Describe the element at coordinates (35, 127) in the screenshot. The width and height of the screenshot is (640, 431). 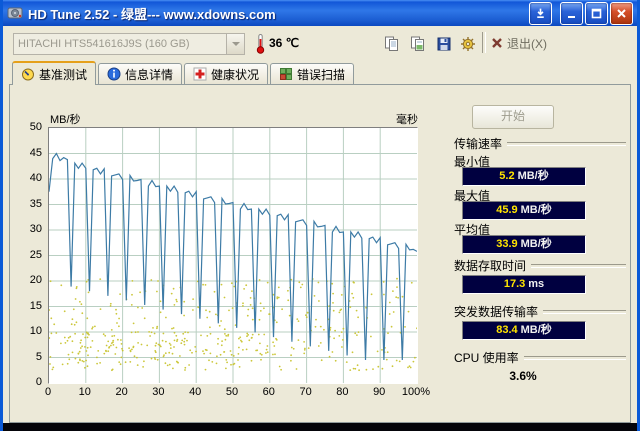
I see `y-tick-label: 50` at that location.